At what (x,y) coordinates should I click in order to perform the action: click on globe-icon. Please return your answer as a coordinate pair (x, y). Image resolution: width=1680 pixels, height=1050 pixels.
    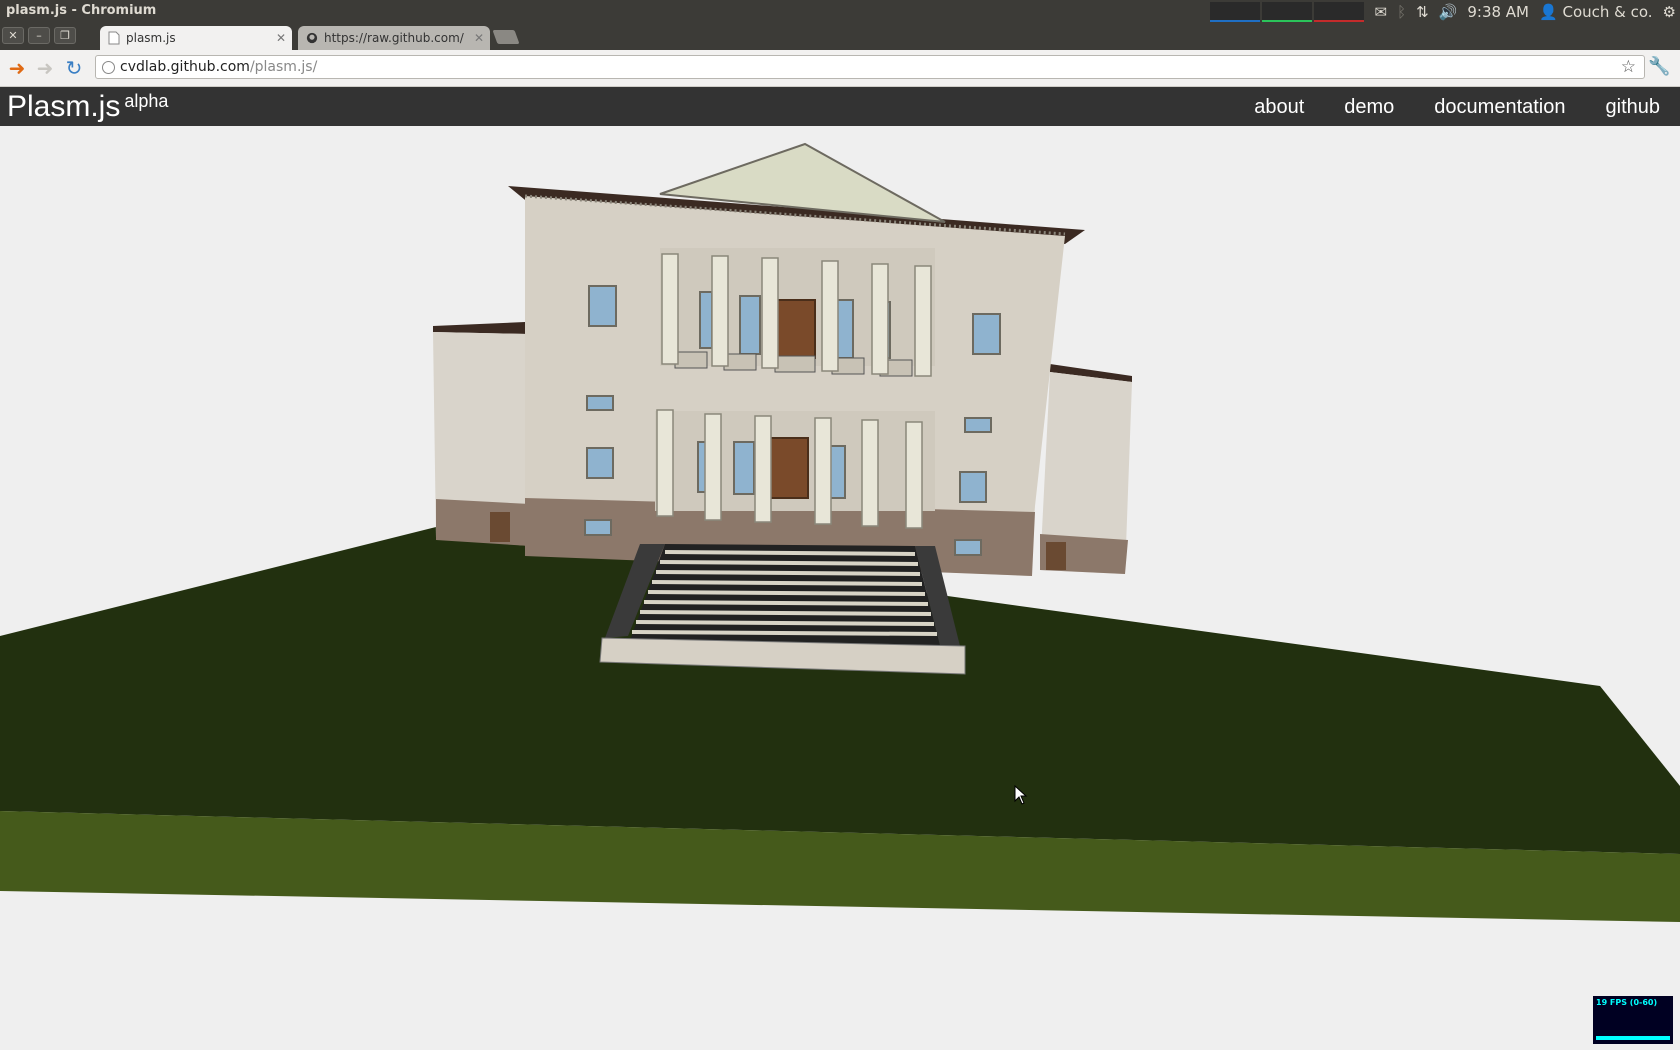
    Looking at the image, I should click on (108, 67).